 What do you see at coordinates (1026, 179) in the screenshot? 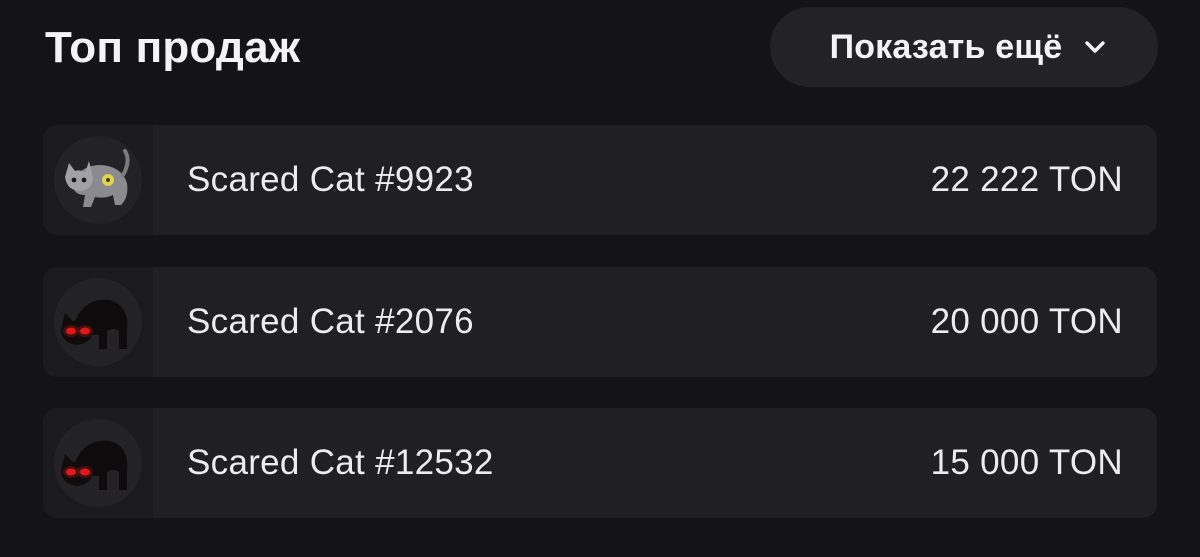
I see `item-price: 22 222 TON` at bounding box center [1026, 179].